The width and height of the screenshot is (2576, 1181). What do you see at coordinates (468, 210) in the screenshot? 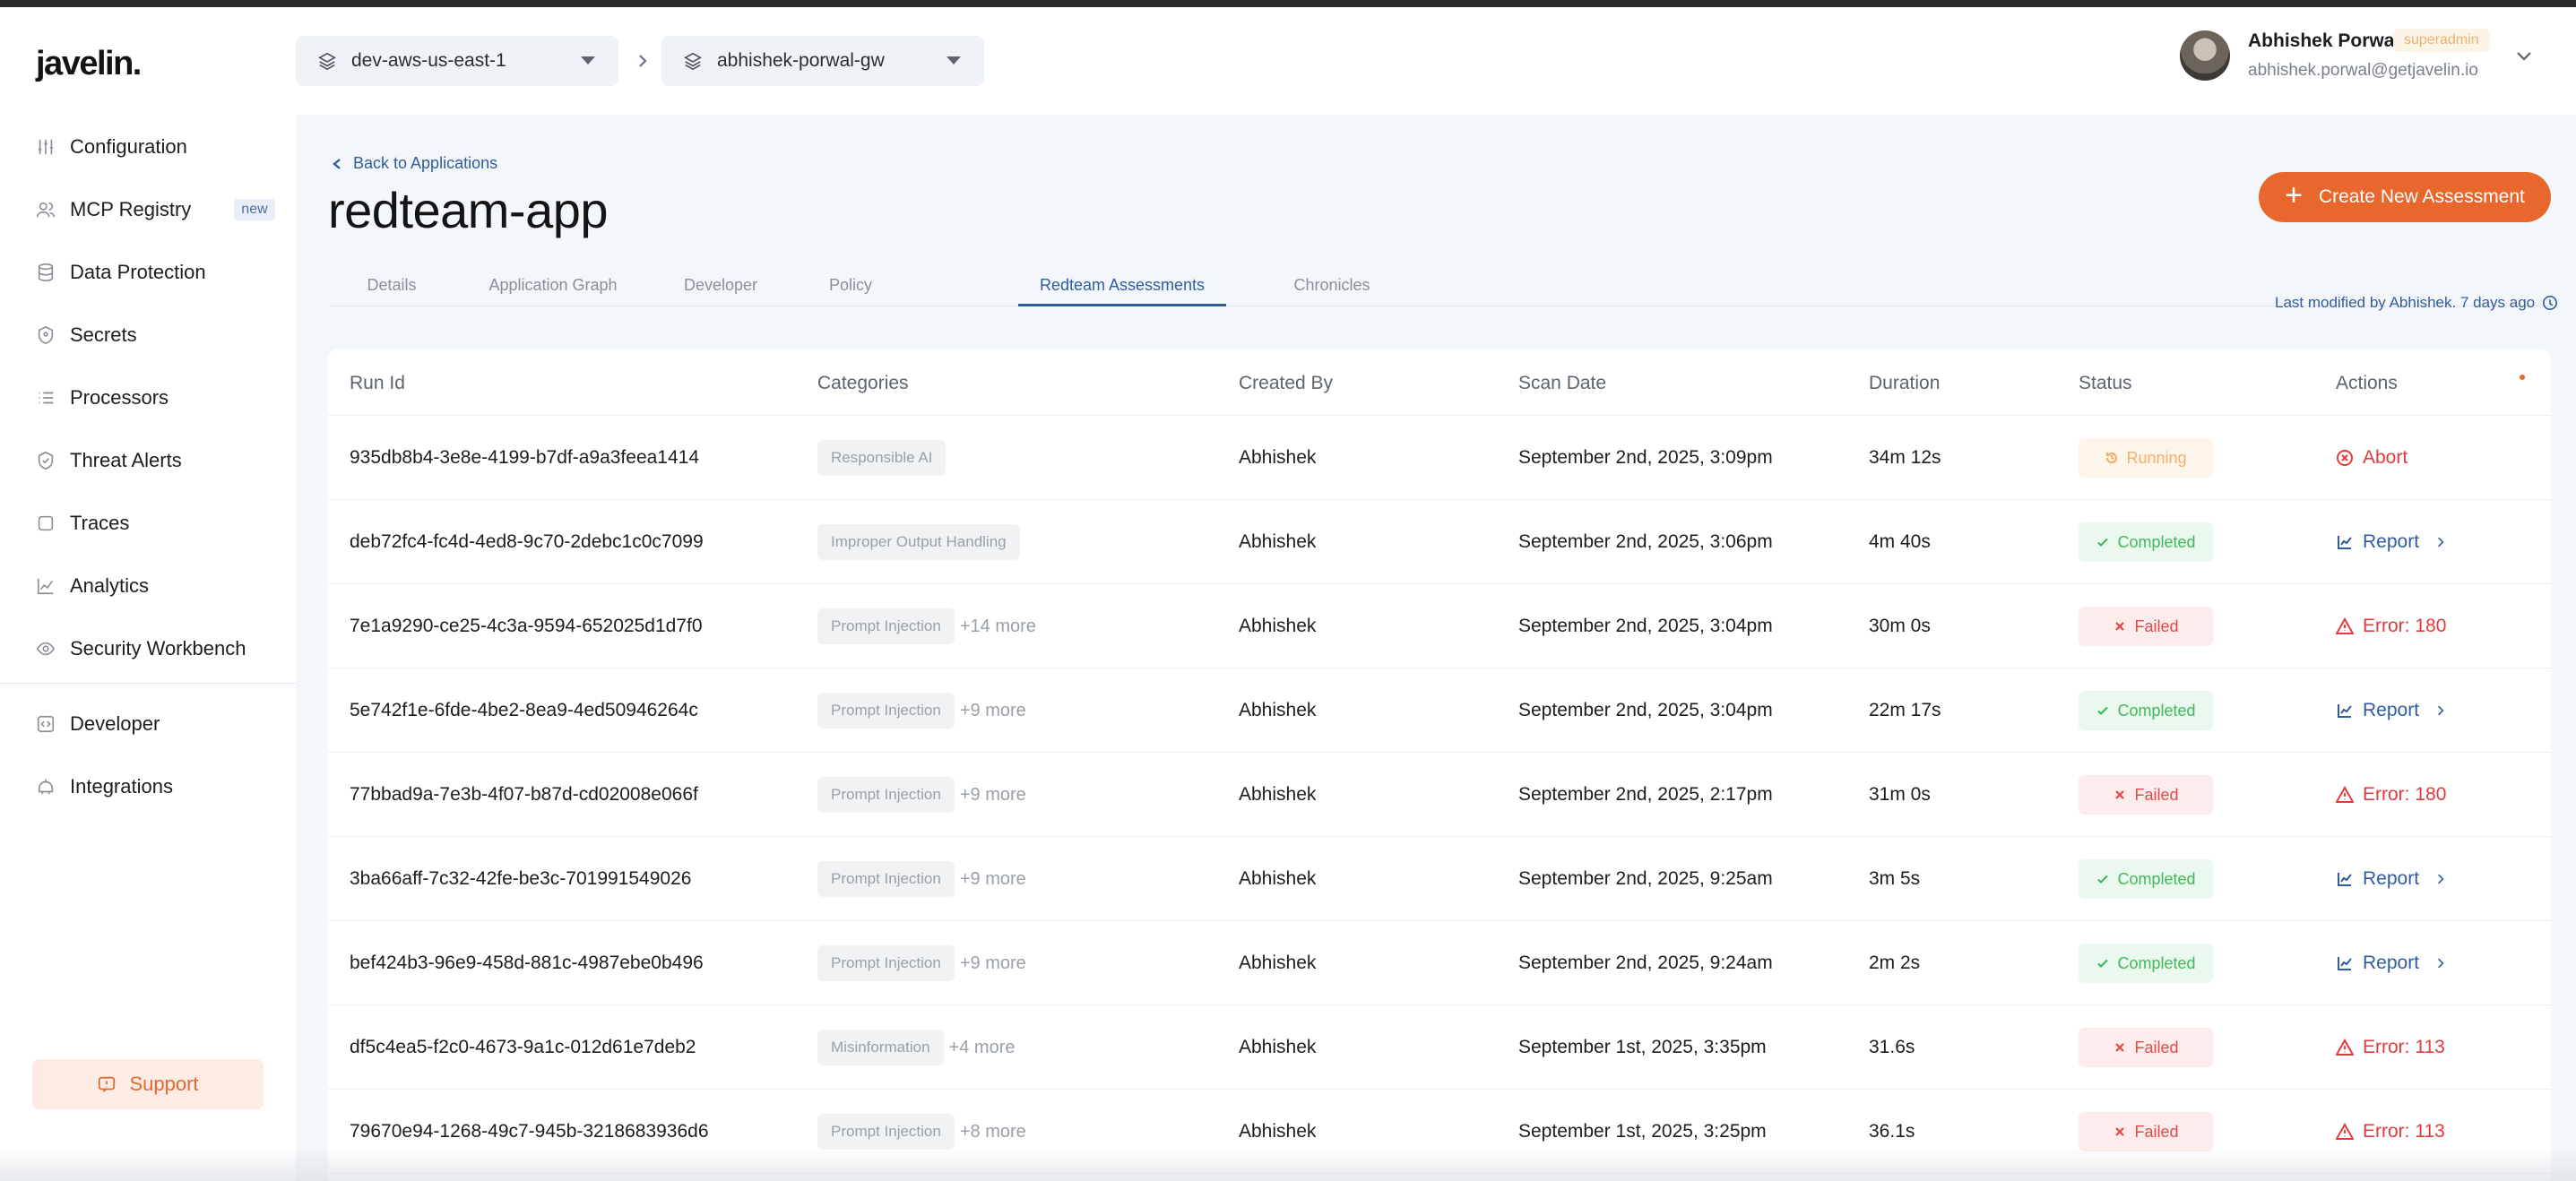
I see `page-title: redteam-app` at bounding box center [468, 210].